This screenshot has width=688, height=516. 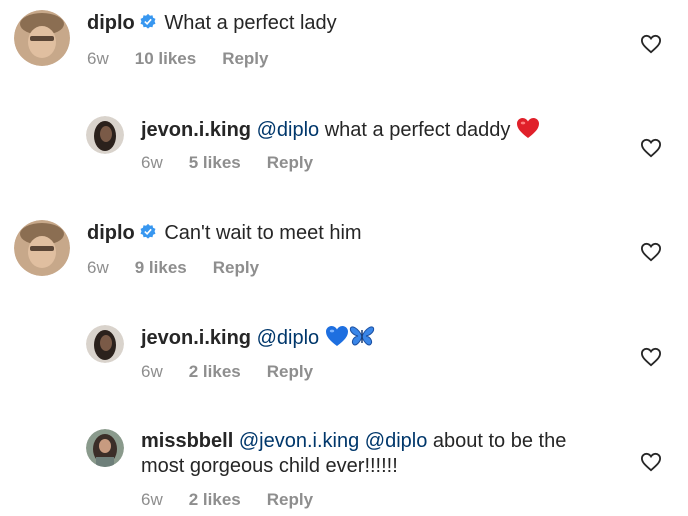 What do you see at coordinates (527, 128) in the screenshot?
I see `red-heart-icon` at bounding box center [527, 128].